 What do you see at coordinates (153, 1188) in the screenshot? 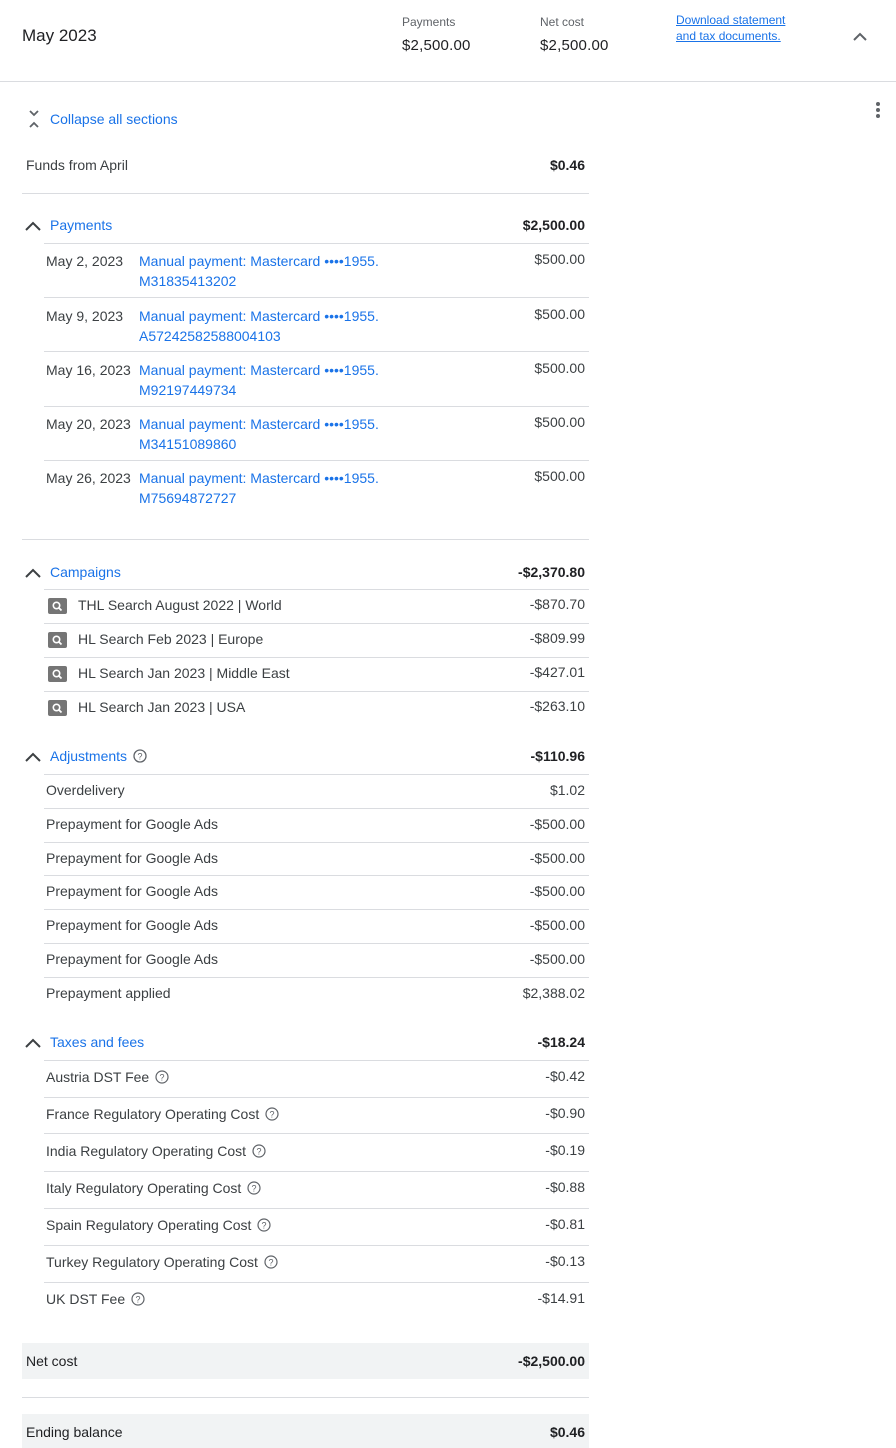
I see `tax-name: Italy Regulatory Operating Cost?` at bounding box center [153, 1188].